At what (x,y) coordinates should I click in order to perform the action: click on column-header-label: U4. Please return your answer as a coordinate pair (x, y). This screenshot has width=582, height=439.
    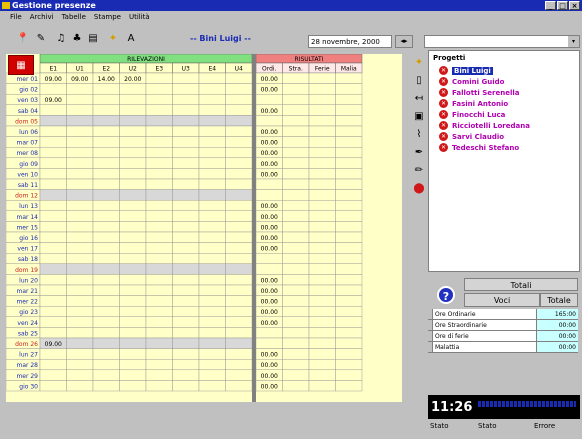
    Looking at the image, I should click on (239, 69).